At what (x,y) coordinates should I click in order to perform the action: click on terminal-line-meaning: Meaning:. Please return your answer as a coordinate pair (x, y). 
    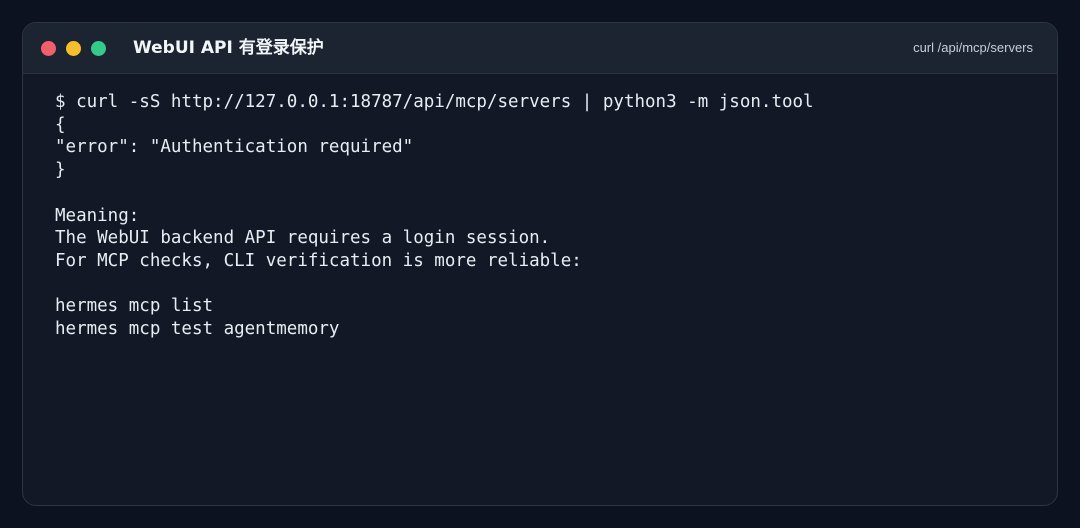
    Looking at the image, I should click on (97, 215).